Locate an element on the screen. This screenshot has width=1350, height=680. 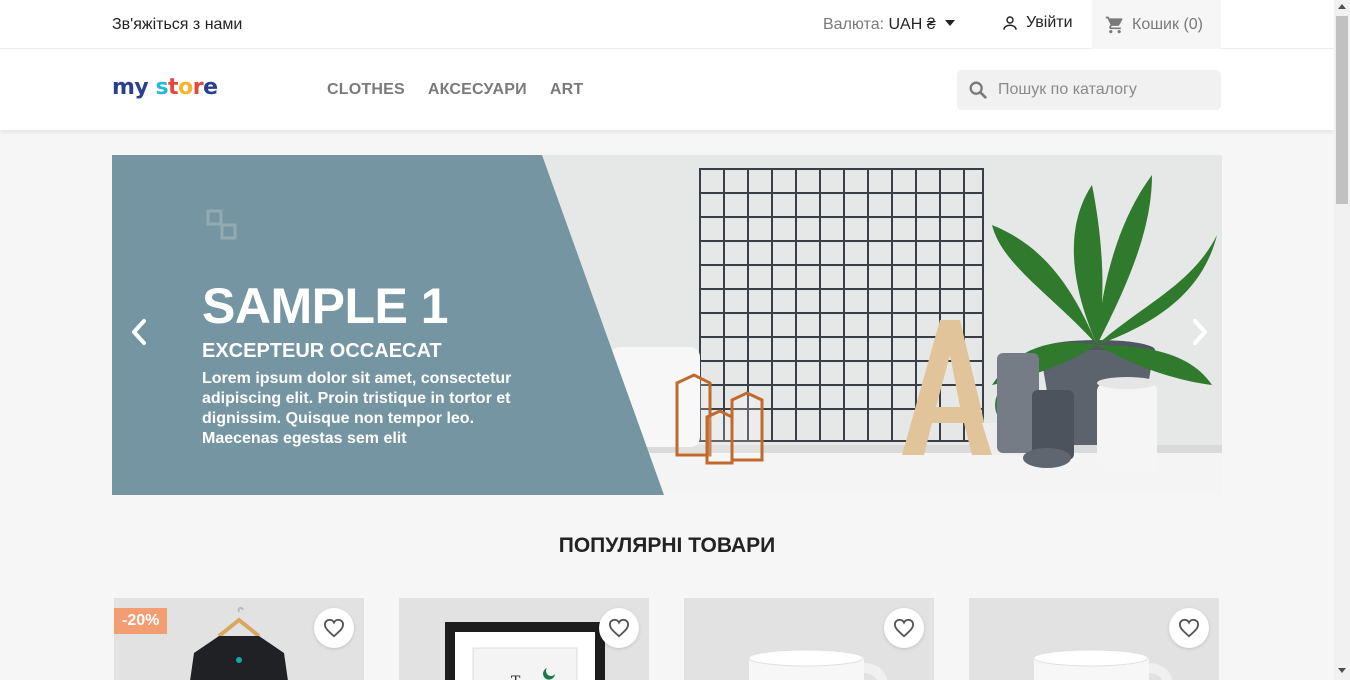
logo-store: store is located at coordinates (186, 87).